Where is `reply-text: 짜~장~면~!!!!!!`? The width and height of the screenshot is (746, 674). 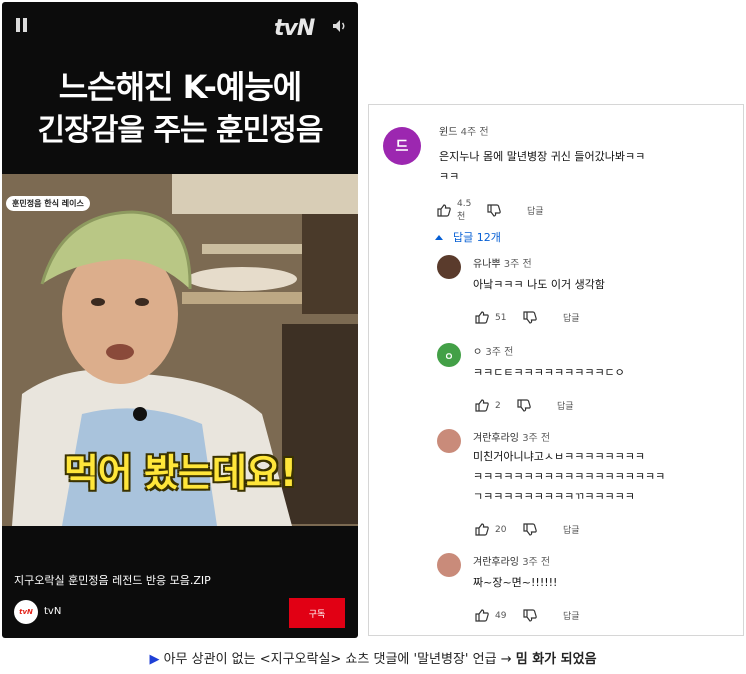 reply-text: 짜~장~면~!!!!!! is located at coordinates (515, 583).